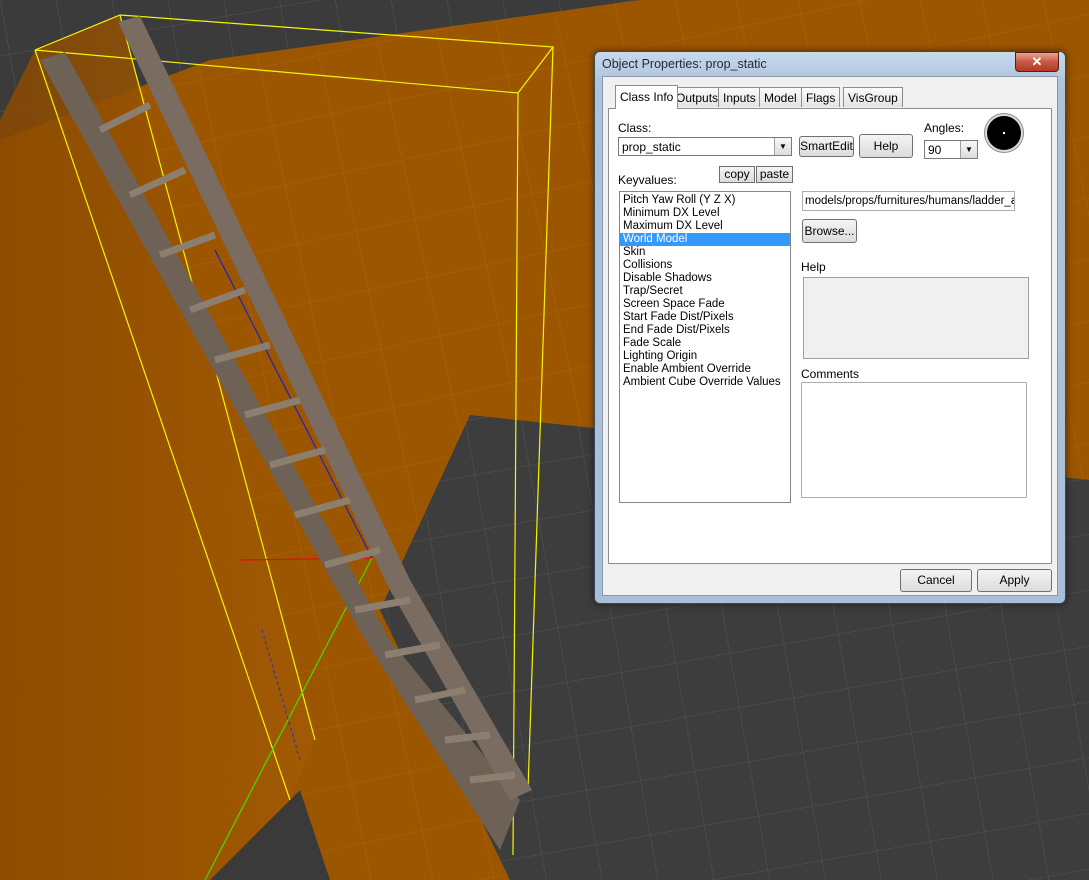 The image size is (1089, 880). What do you see at coordinates (705, 382) in the screenshot?
I see `keyvalue-item: Ambient Cube Override Values` at bounding box center [705, 382].